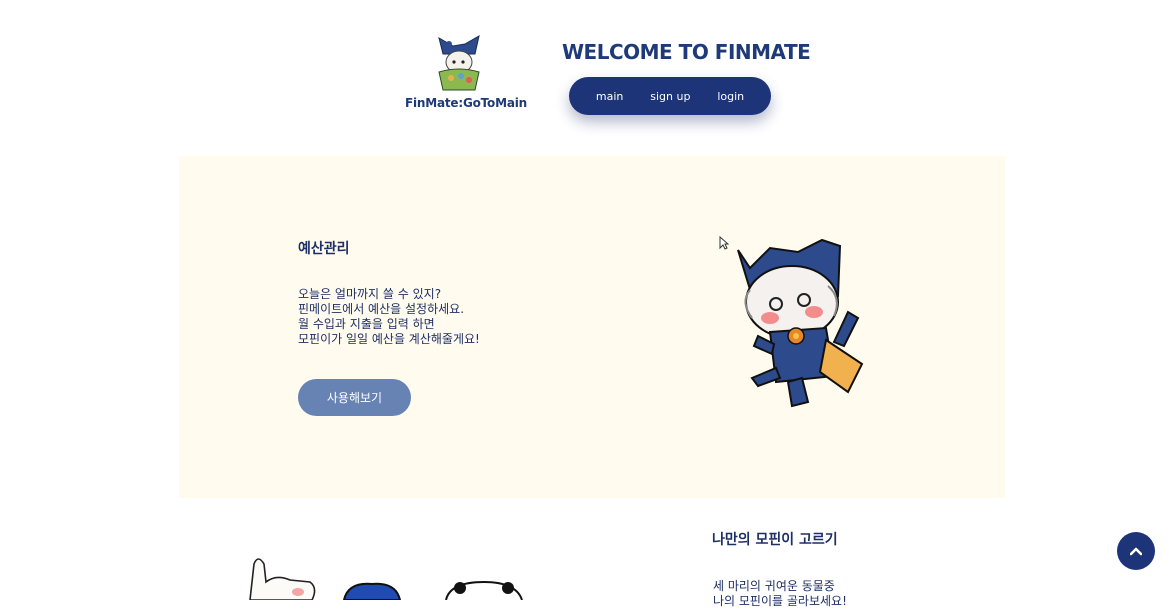 Image resolution: width=1176 pixels, height=609 pixels. What do you see at coordinates (459, 63) in the screenshot?
I see `mascot-logo-icon` at bounding box center [459, 63].